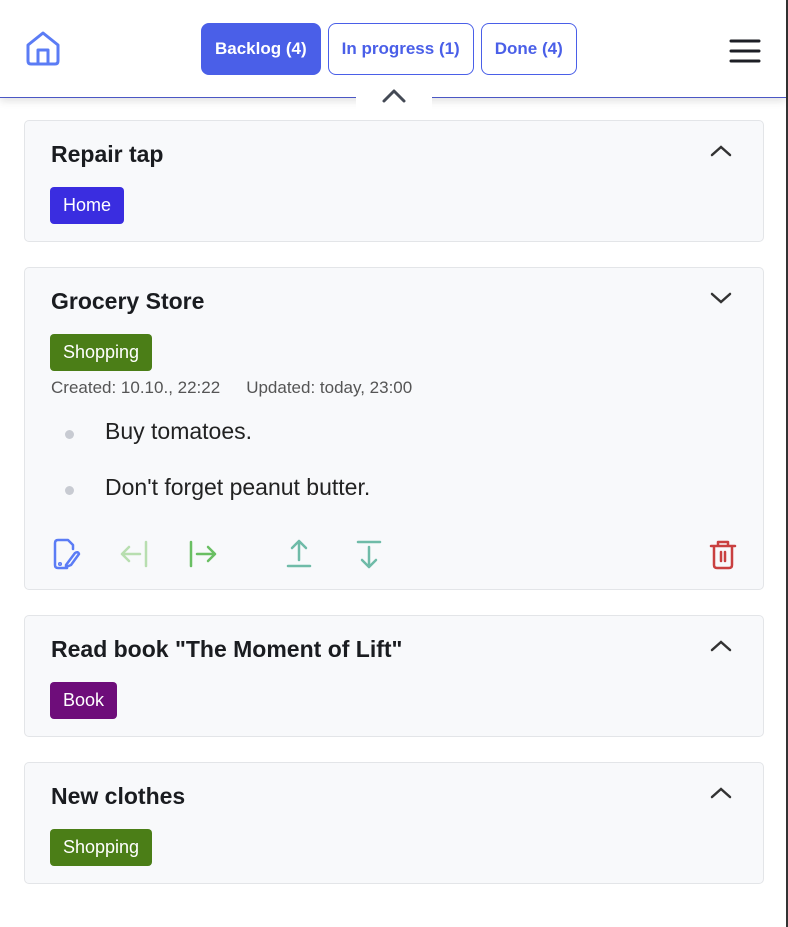 The height and width of the screenshot is (927, 788). Describe the element at coordinates (261, 49) in the screenshot. I see `tab-backlog: Backlog (4)` at that location.